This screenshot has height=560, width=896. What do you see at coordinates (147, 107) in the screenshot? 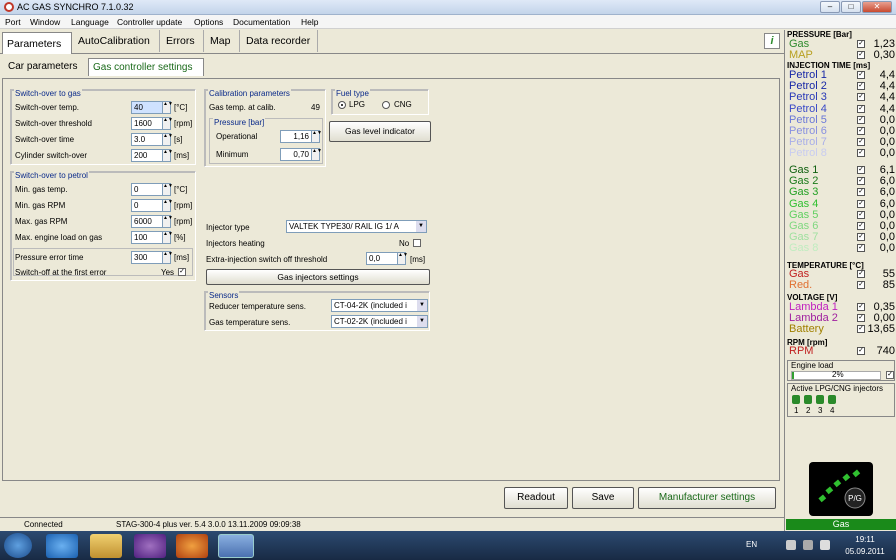
I see `switch-temp-input: 40` at bounding box center [147, 107].